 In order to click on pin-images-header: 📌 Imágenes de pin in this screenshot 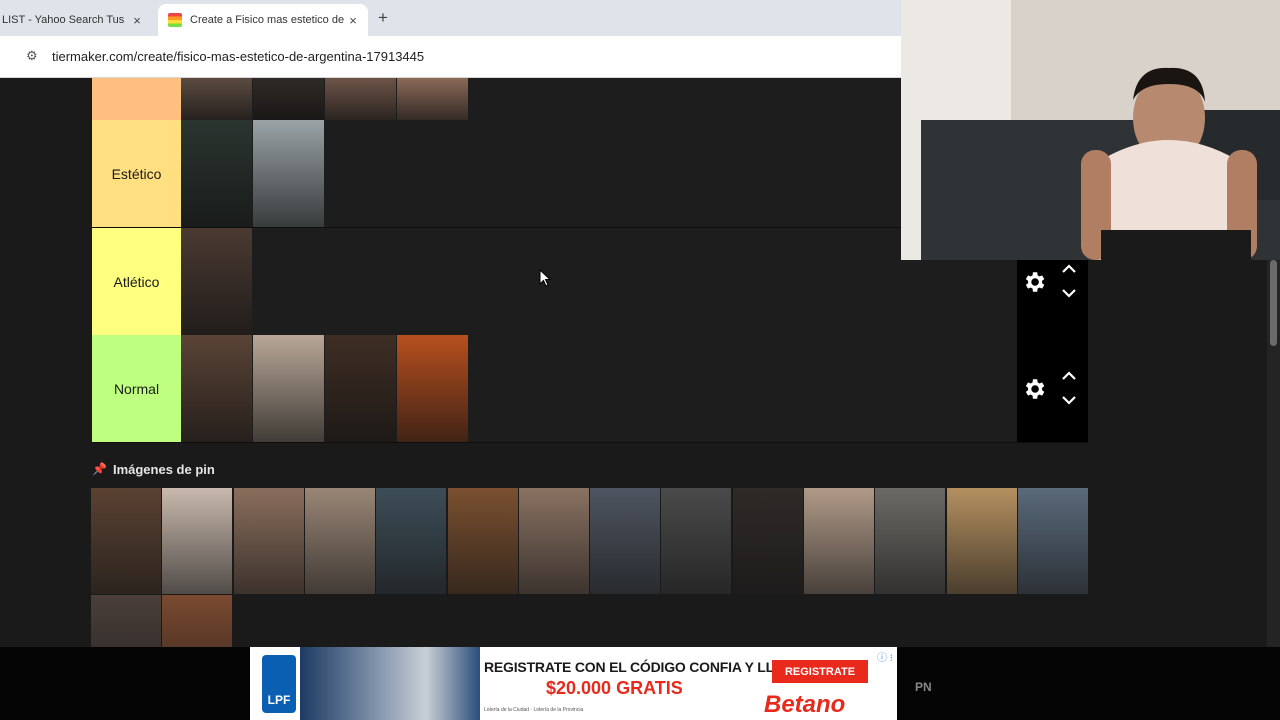, I will do `click(153, 469)`.